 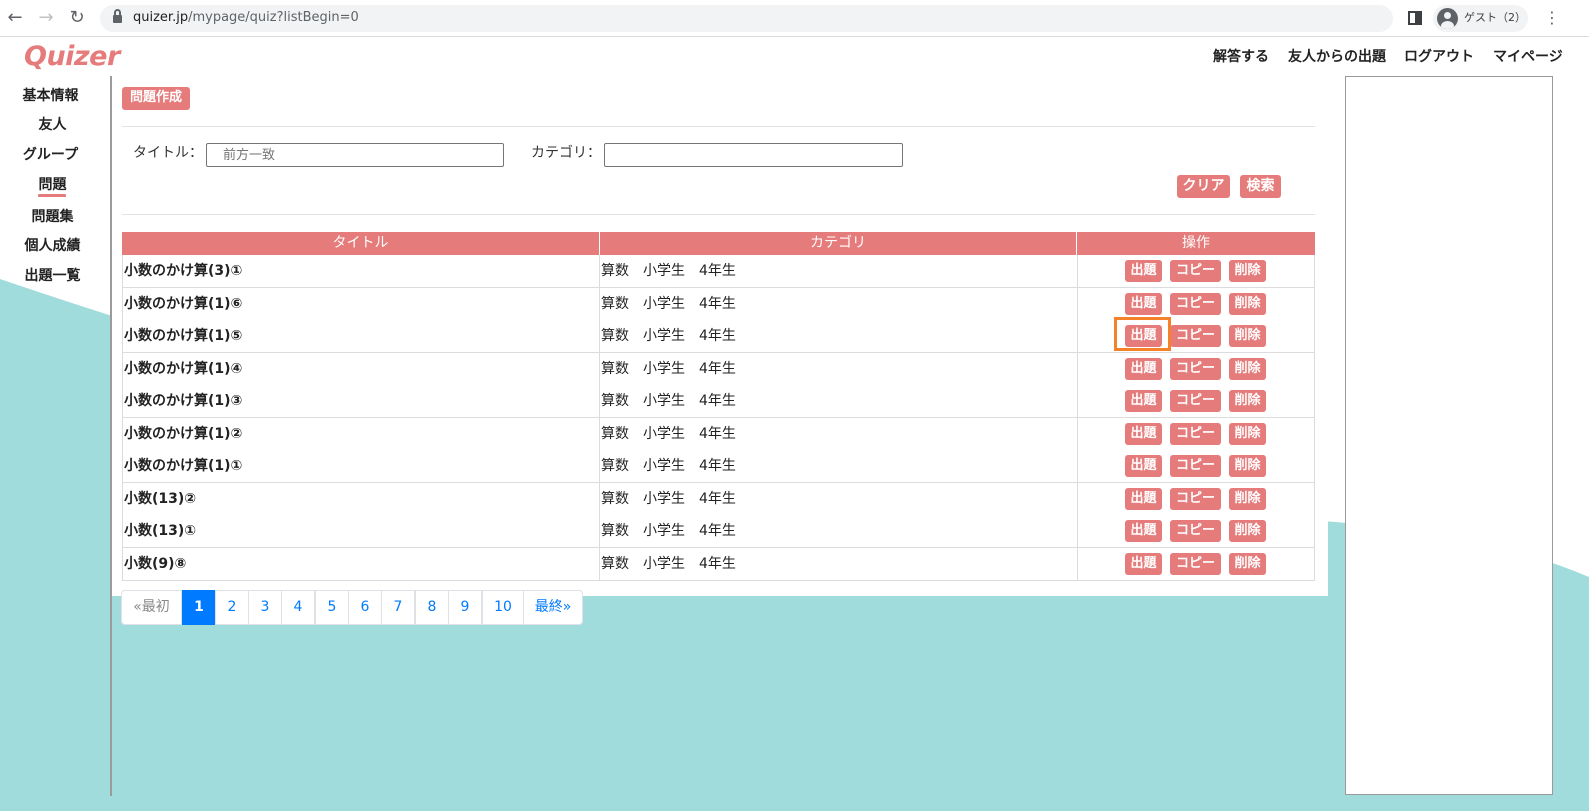 I want to click on sidebar-divider, so click(x=111, y=436).